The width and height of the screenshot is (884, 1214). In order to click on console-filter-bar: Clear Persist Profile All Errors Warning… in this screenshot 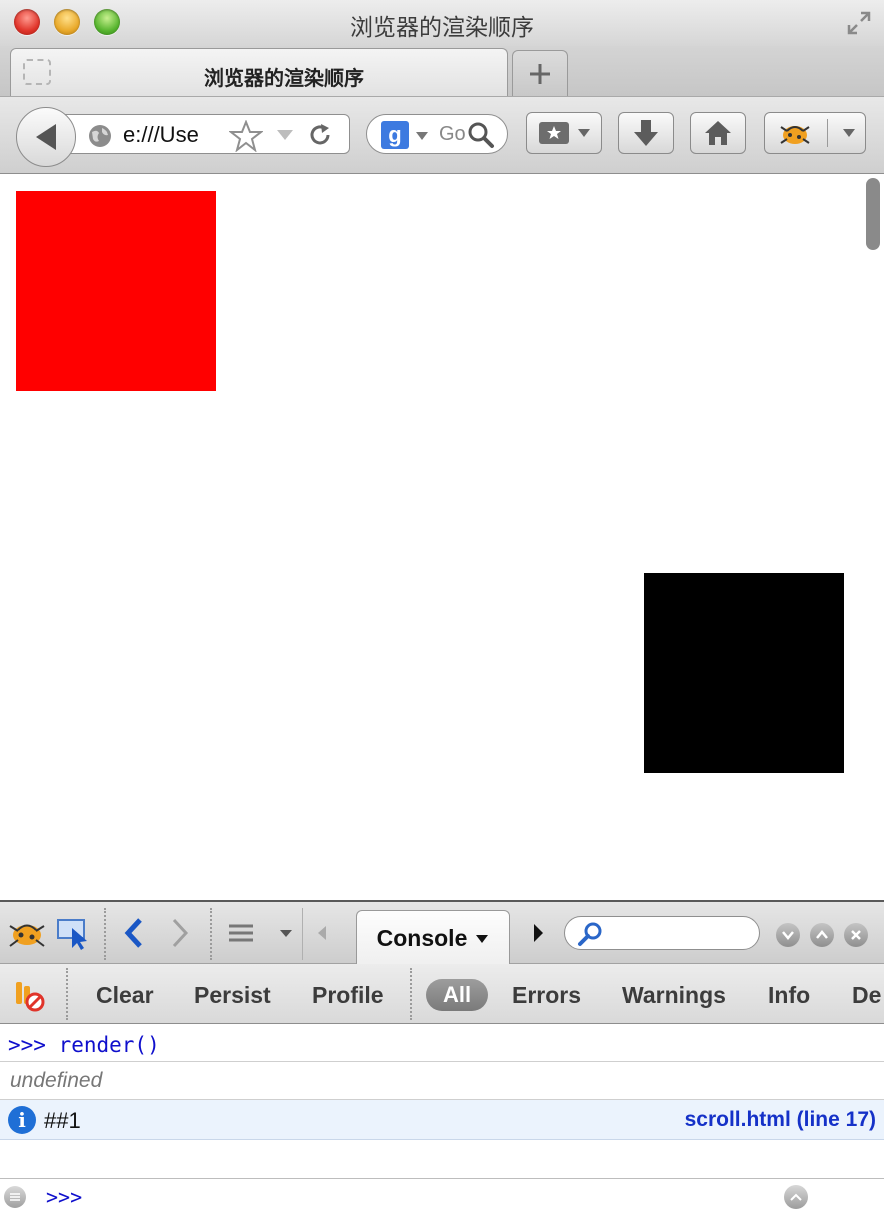, I will do `click(442, 994)`.